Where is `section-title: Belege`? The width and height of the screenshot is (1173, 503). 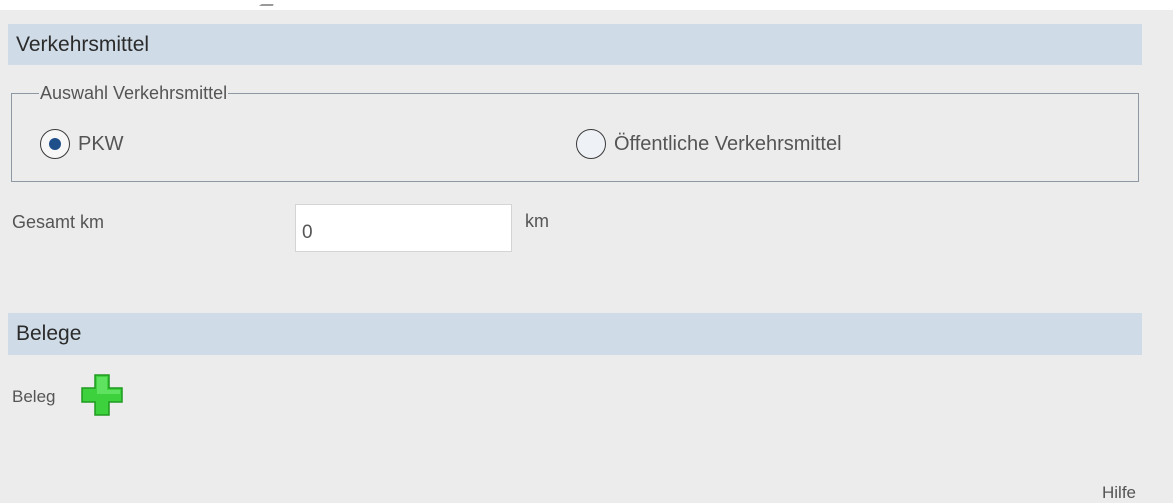
section-title: Belege is located at coordinates (49, 333).